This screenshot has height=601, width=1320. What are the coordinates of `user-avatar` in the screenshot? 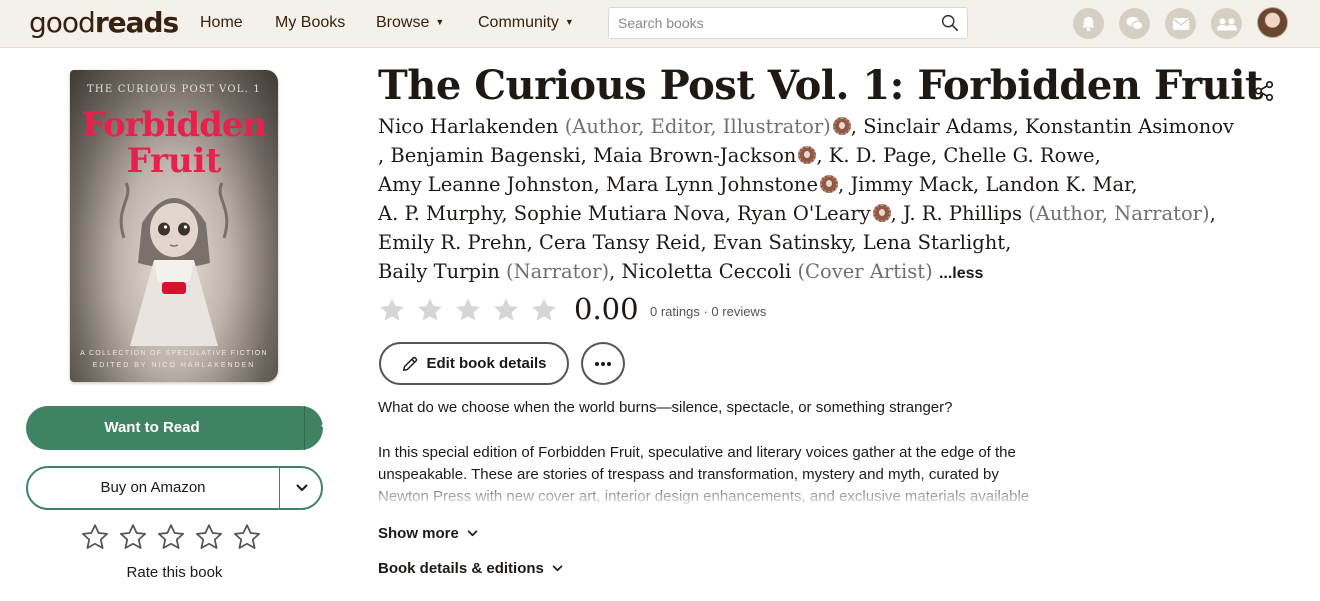 It's located at (1272, 22).